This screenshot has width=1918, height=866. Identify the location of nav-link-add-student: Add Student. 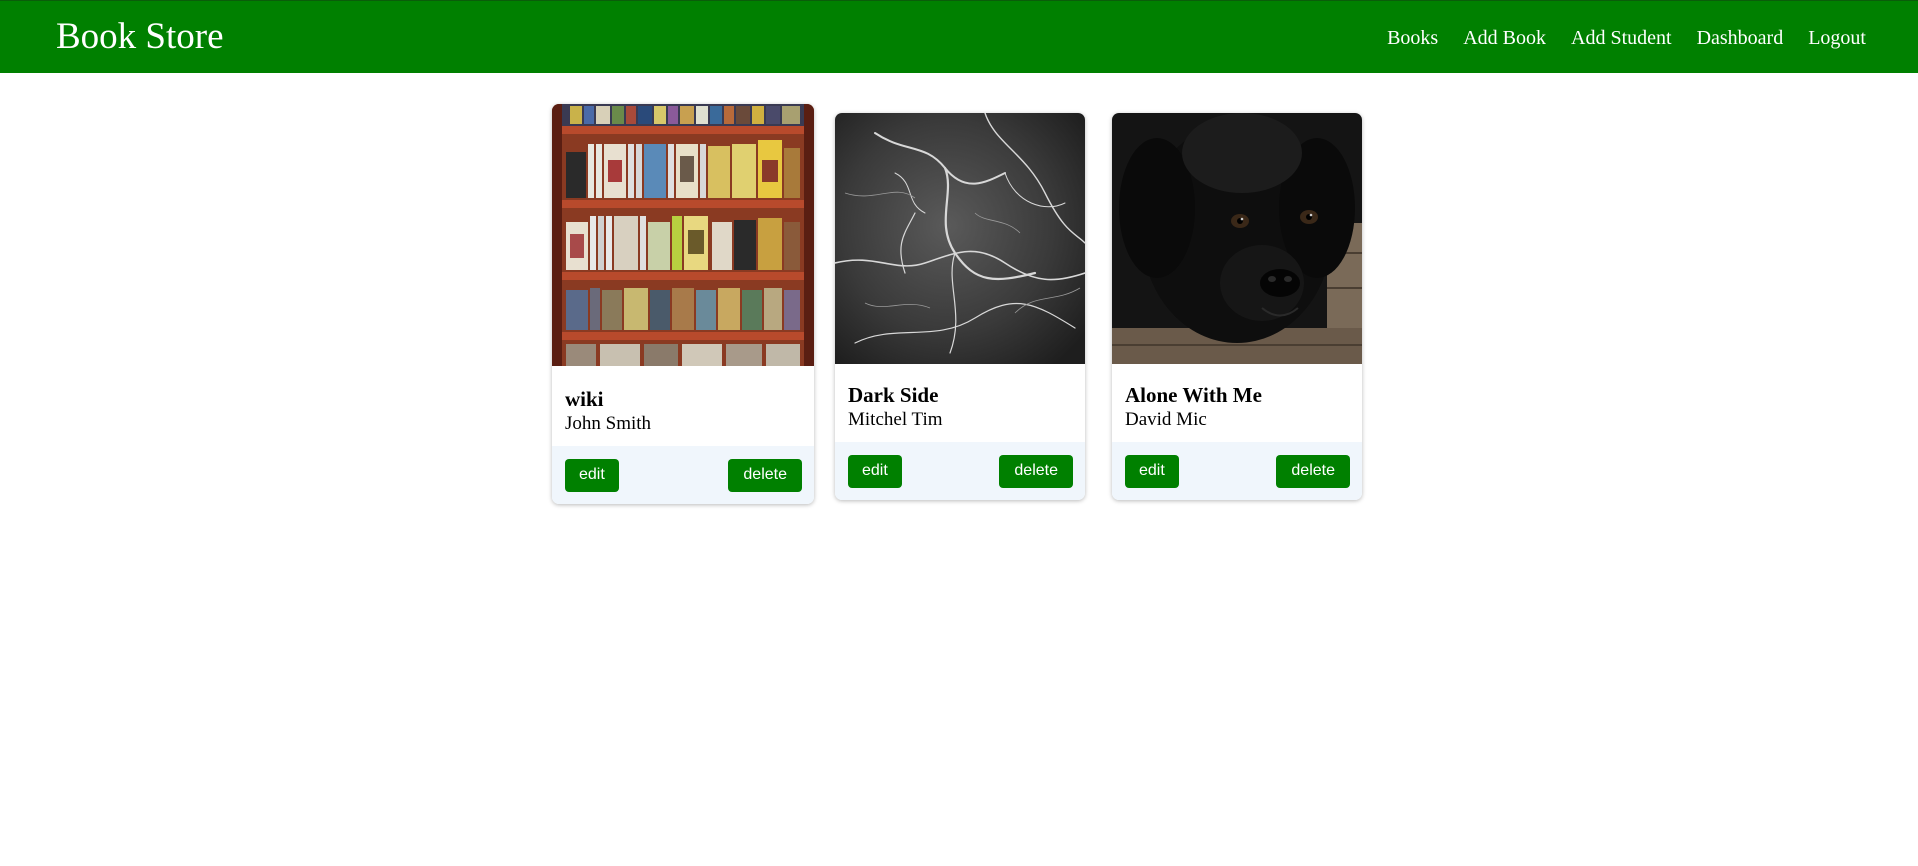
(1621, 38).